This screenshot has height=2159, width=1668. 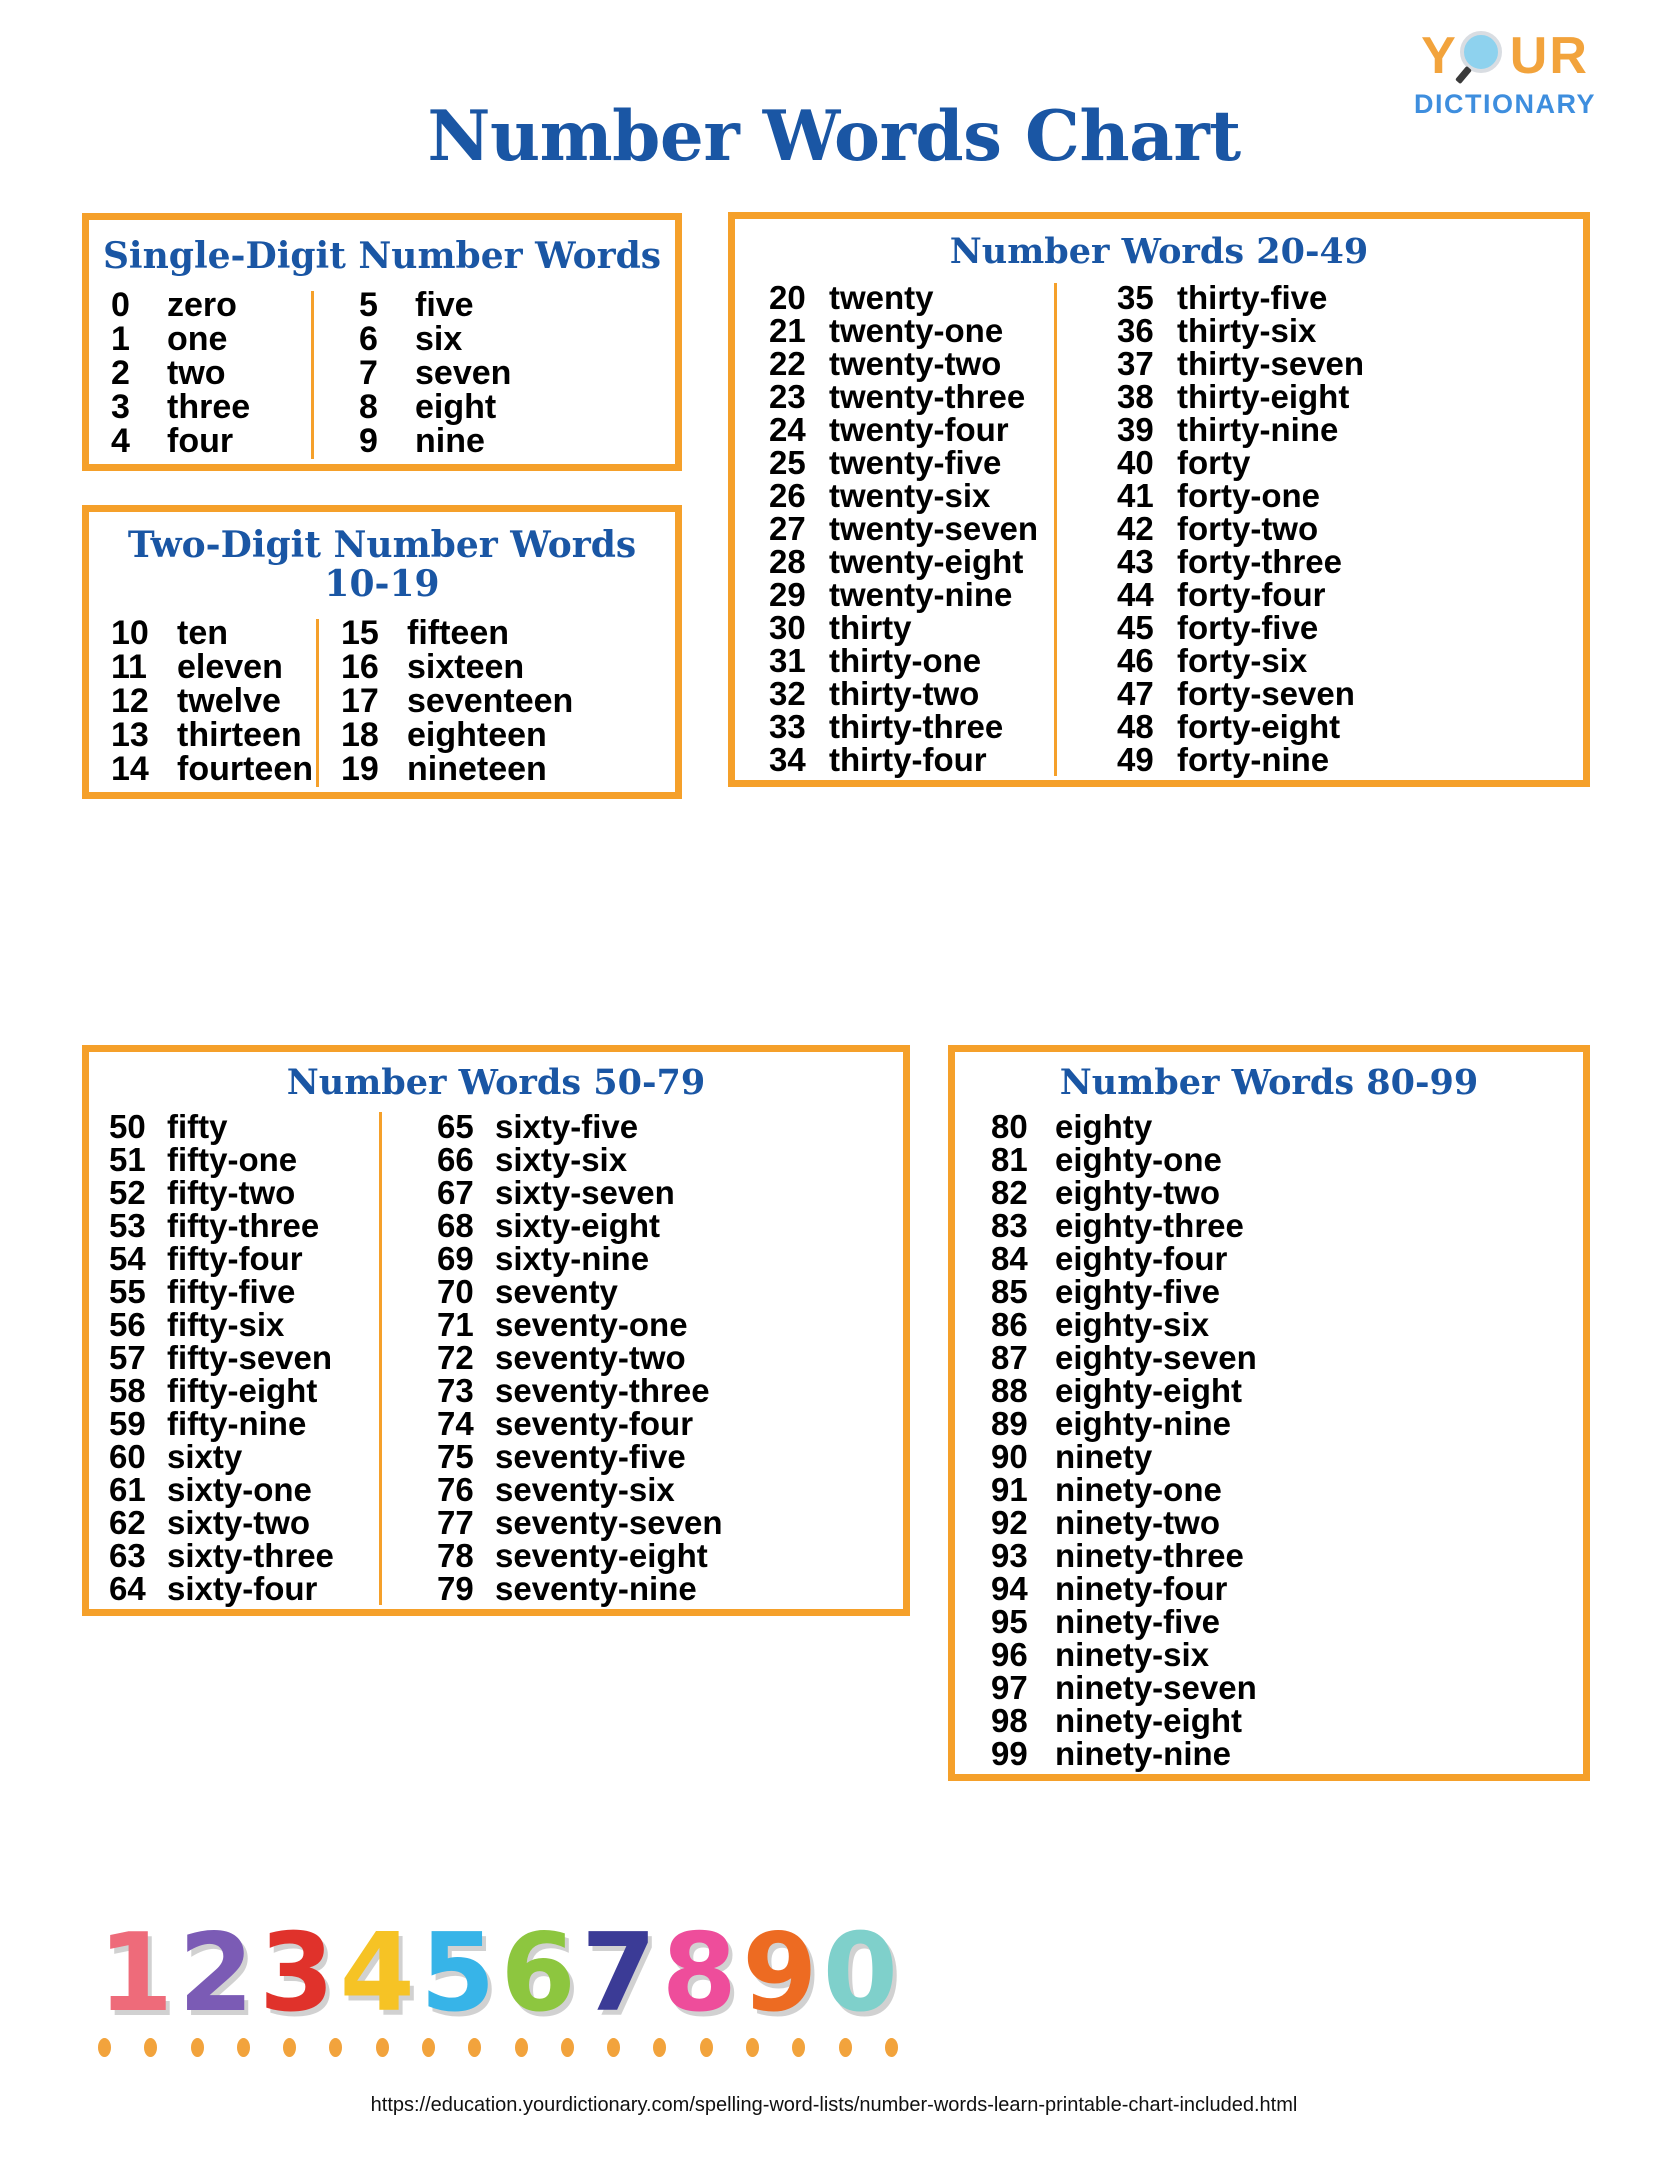 What do you see at coordinates (455, 1225) in the screenshot?
I see `number-value: 68` at bounding box center [455, 1225].